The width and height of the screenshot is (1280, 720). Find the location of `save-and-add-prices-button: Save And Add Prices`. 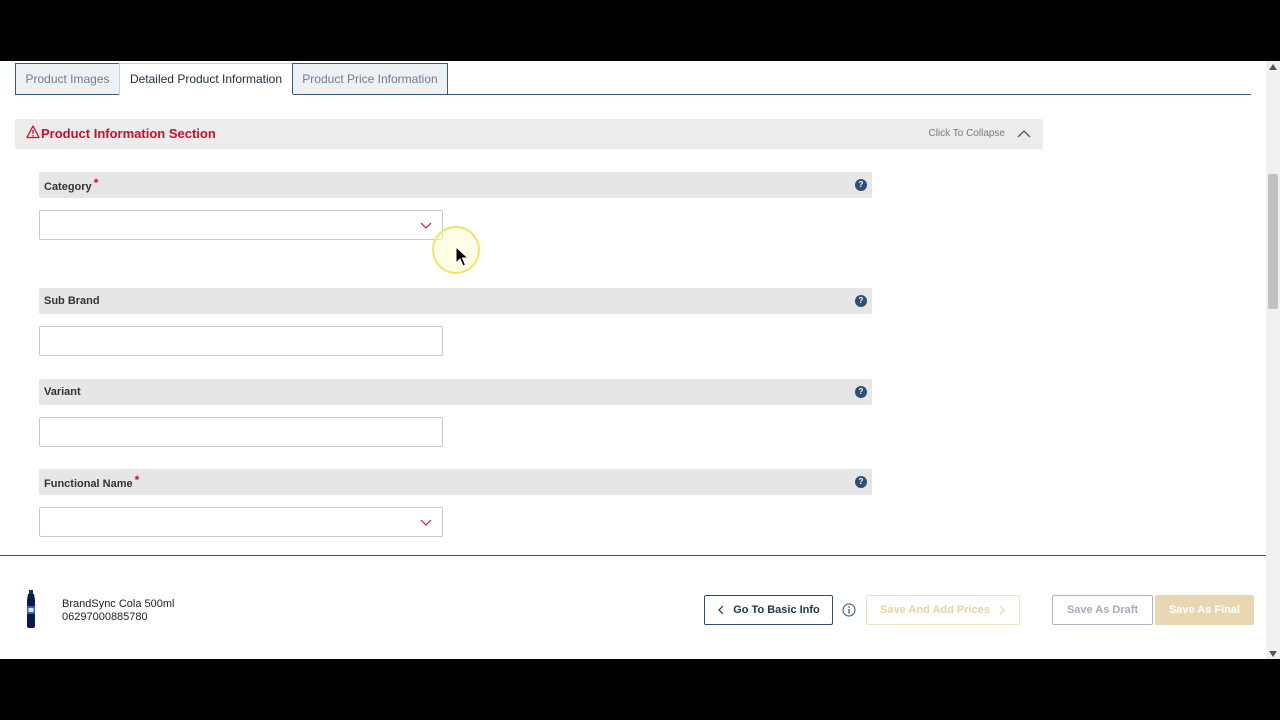

save-and-add-prices-button: Save And Add Prices is located at coordinates (943, 610).